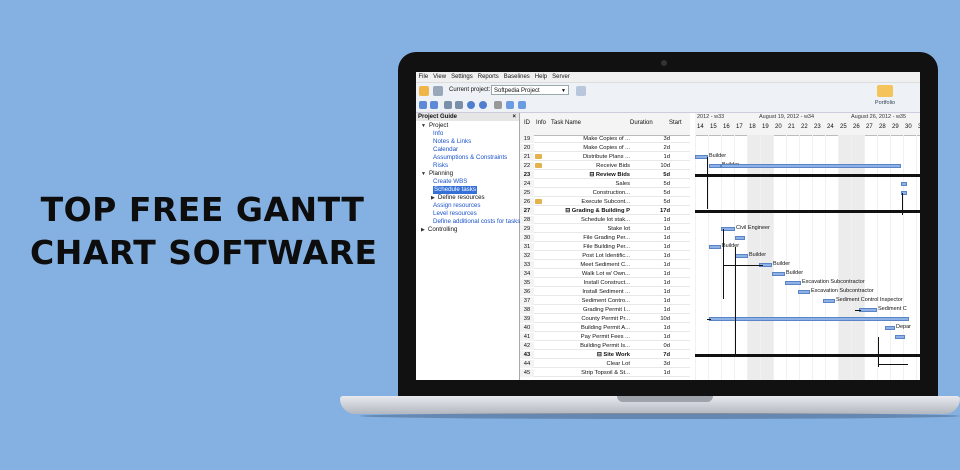 The height and width of the screenshot is (470, 960). Describe the element at coordinates (605, 247) in the screenshot. I see `table-row: 31 File Building Per... 1d` at that location.